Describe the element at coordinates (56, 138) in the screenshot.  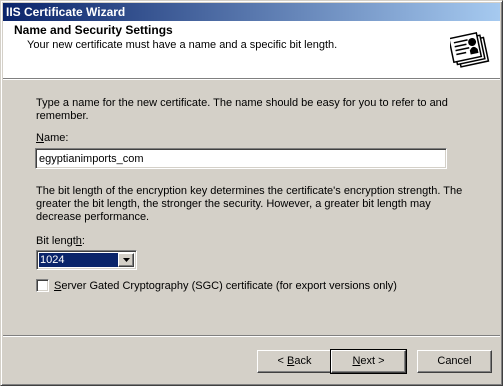
I see `name-label-rest: ame:` at that location.